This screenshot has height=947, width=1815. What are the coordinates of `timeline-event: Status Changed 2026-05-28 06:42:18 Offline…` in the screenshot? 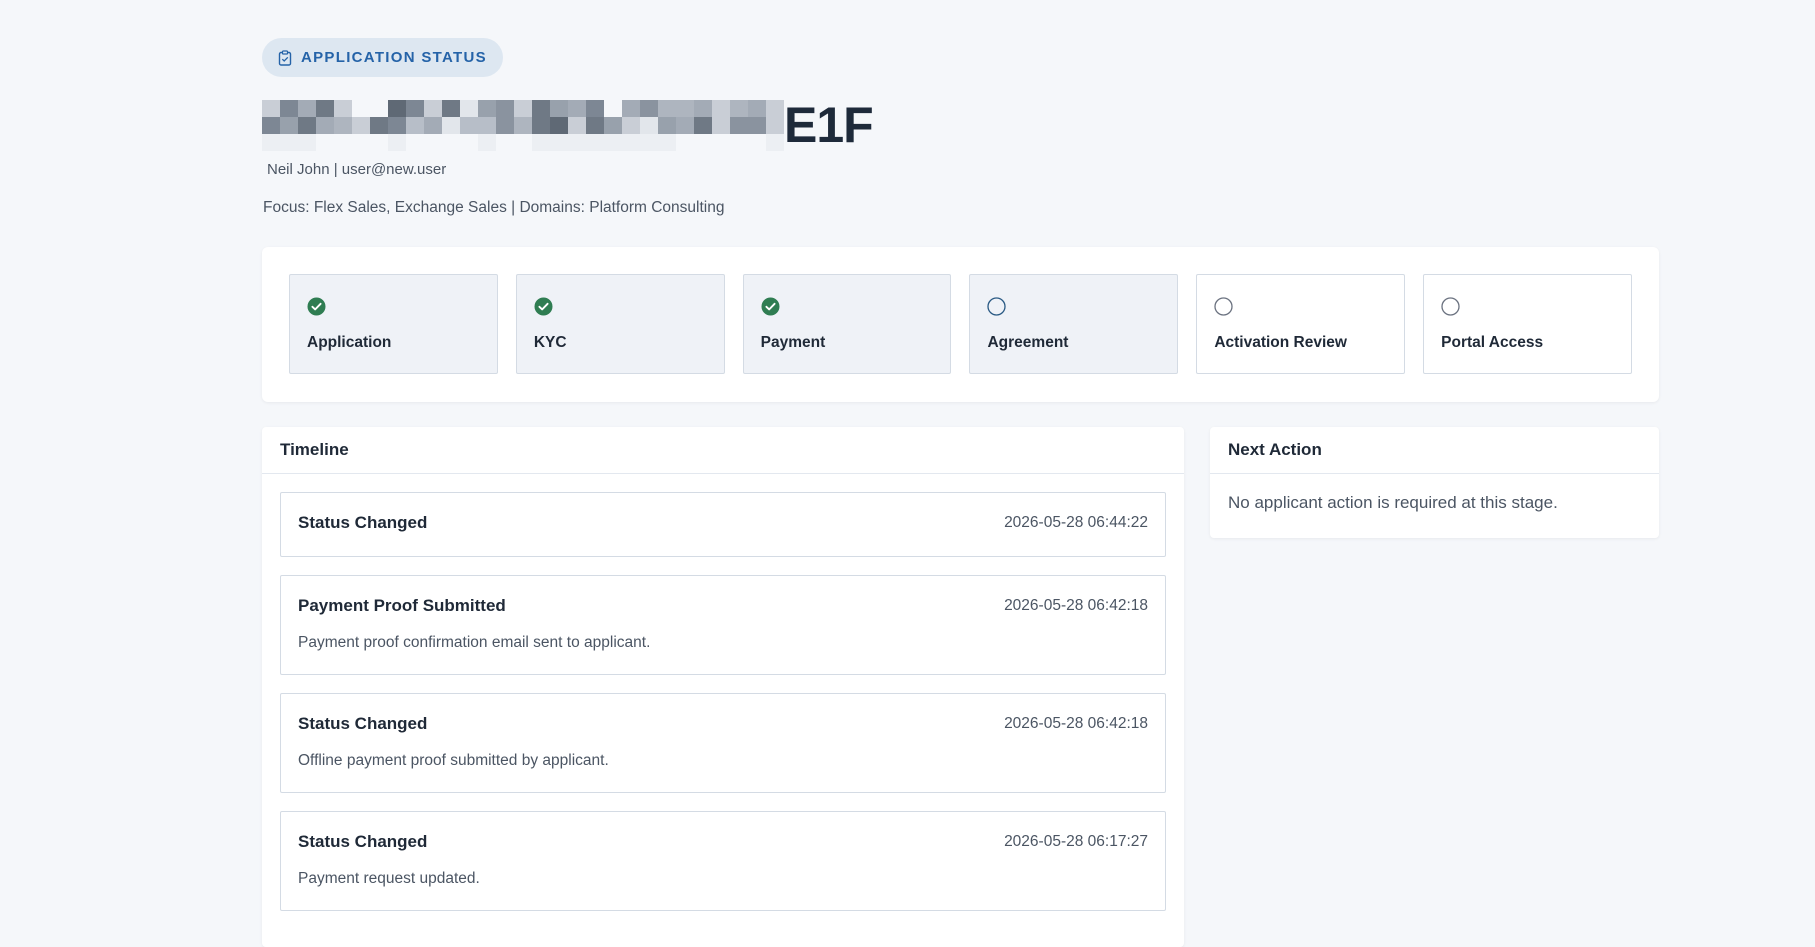 It's located at (723, 743).